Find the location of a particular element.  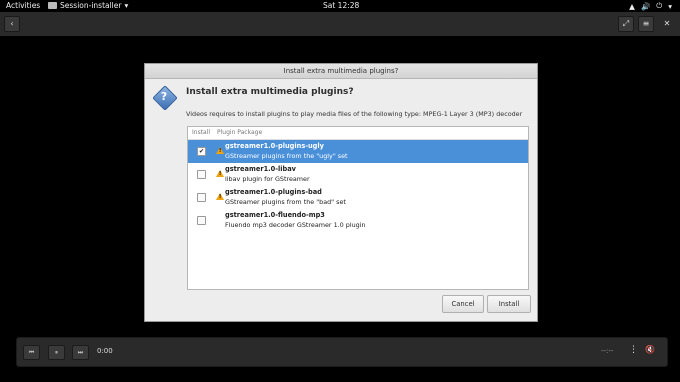

app-name: Session-installer is located at coordinates (91, 5).